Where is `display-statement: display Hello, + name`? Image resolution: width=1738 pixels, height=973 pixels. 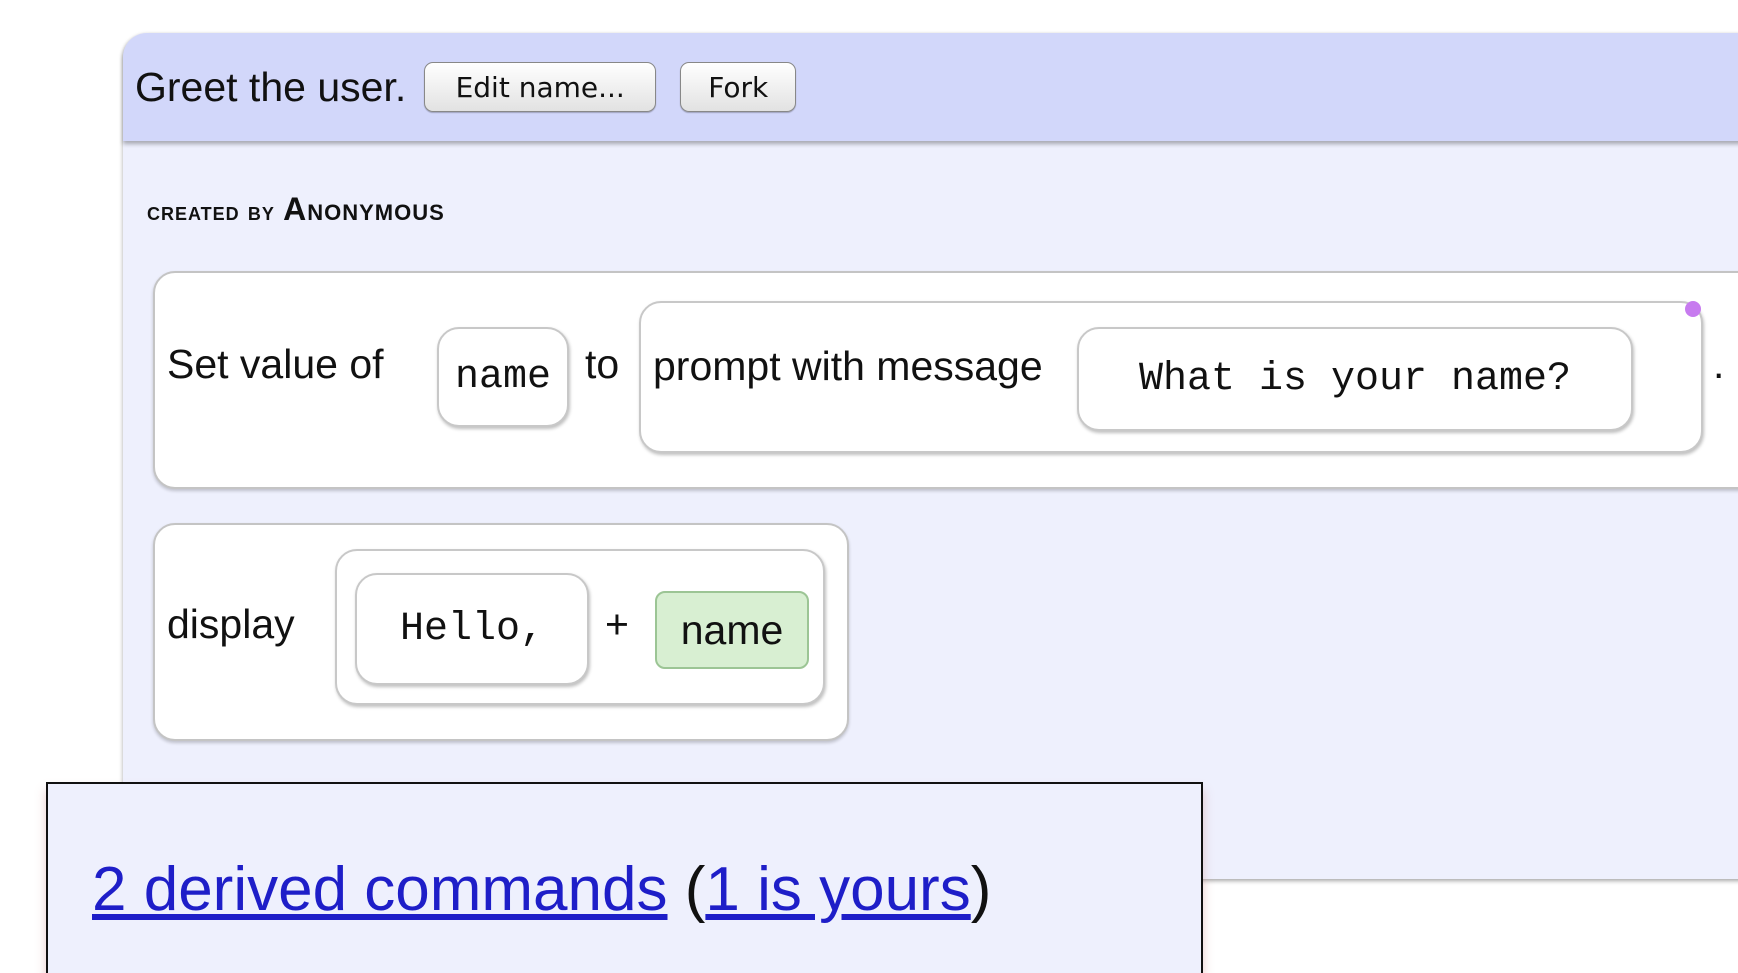 display-statement: display Hello, + name is located at coordinates (501, 632).